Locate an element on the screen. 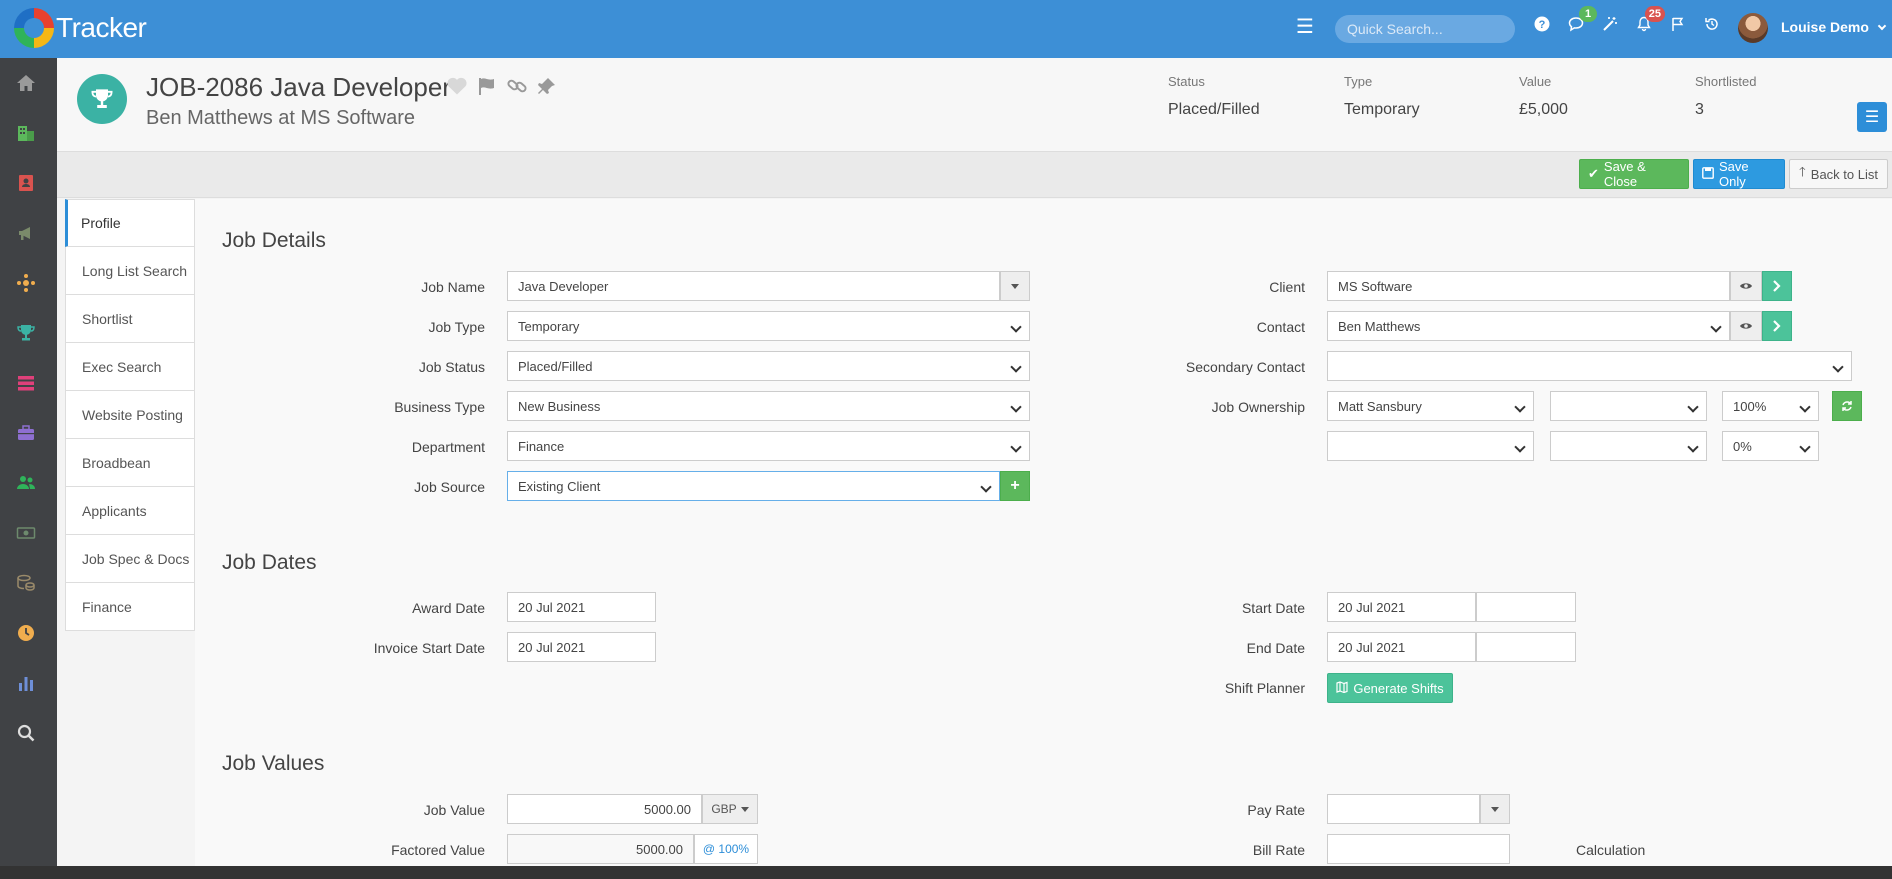 The image size is (1892, 879). client-label: Client is located at coordinates (1287, 287).